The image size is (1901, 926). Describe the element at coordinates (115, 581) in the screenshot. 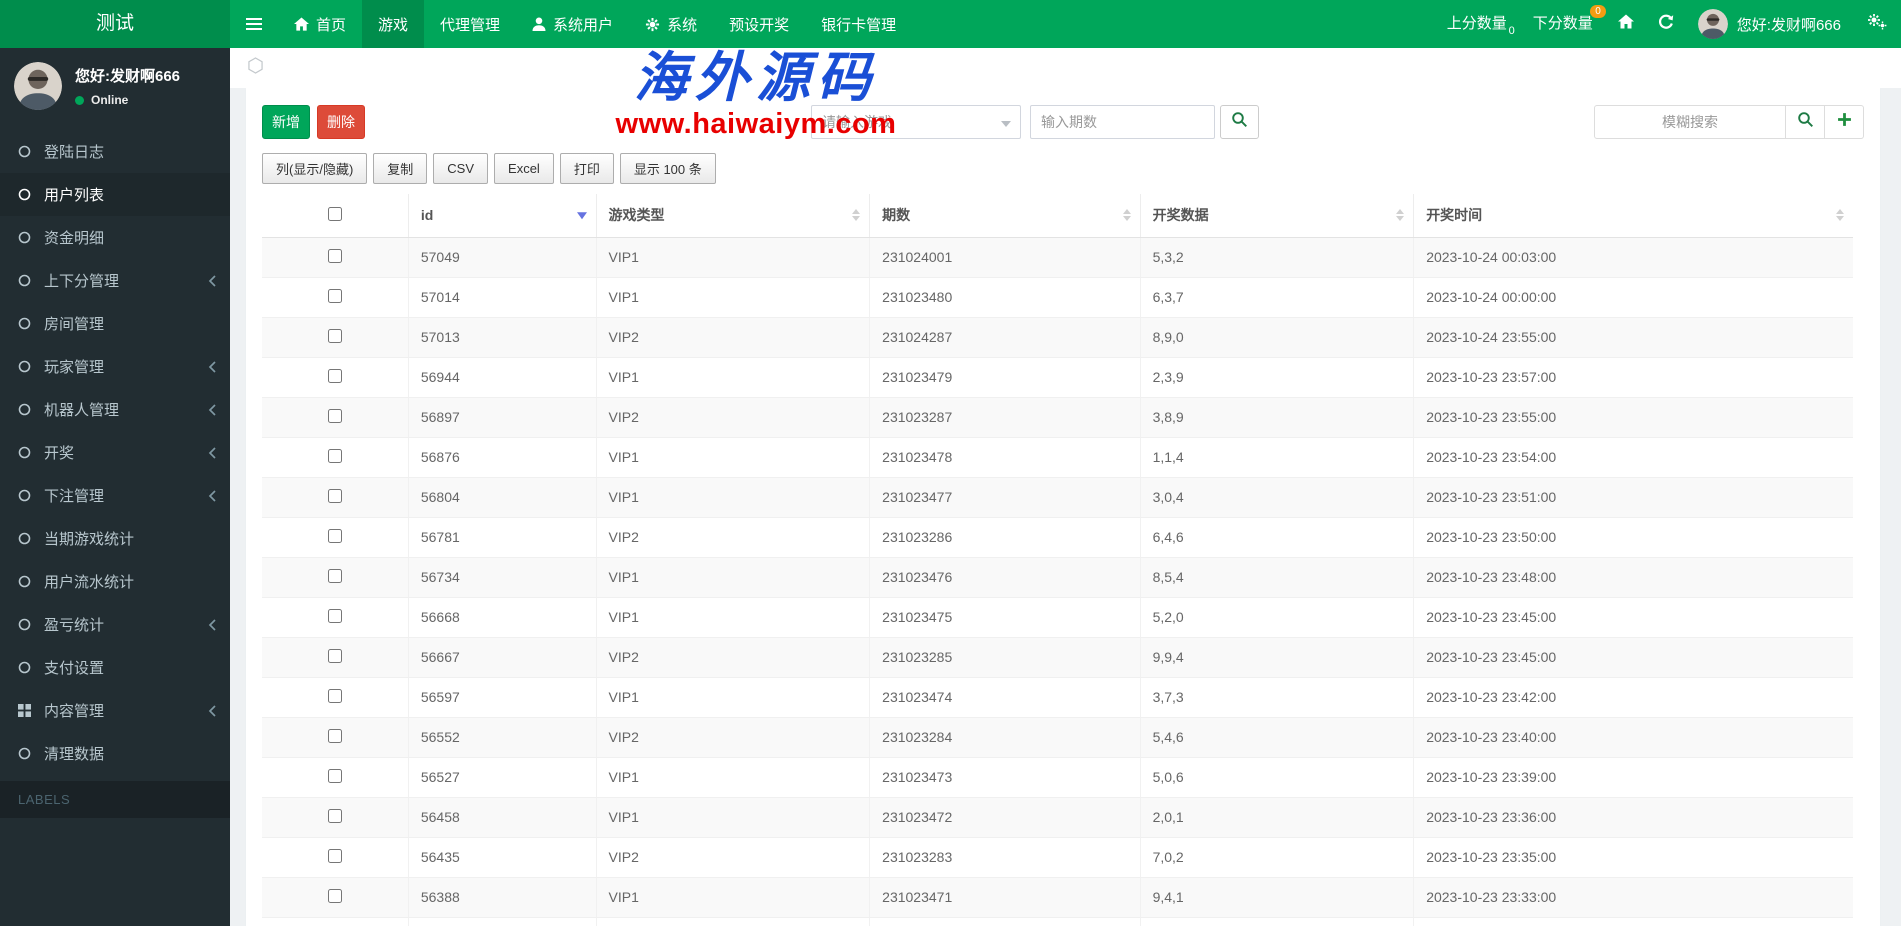

I see `sidebar-item: 用户流水统计` at that location.